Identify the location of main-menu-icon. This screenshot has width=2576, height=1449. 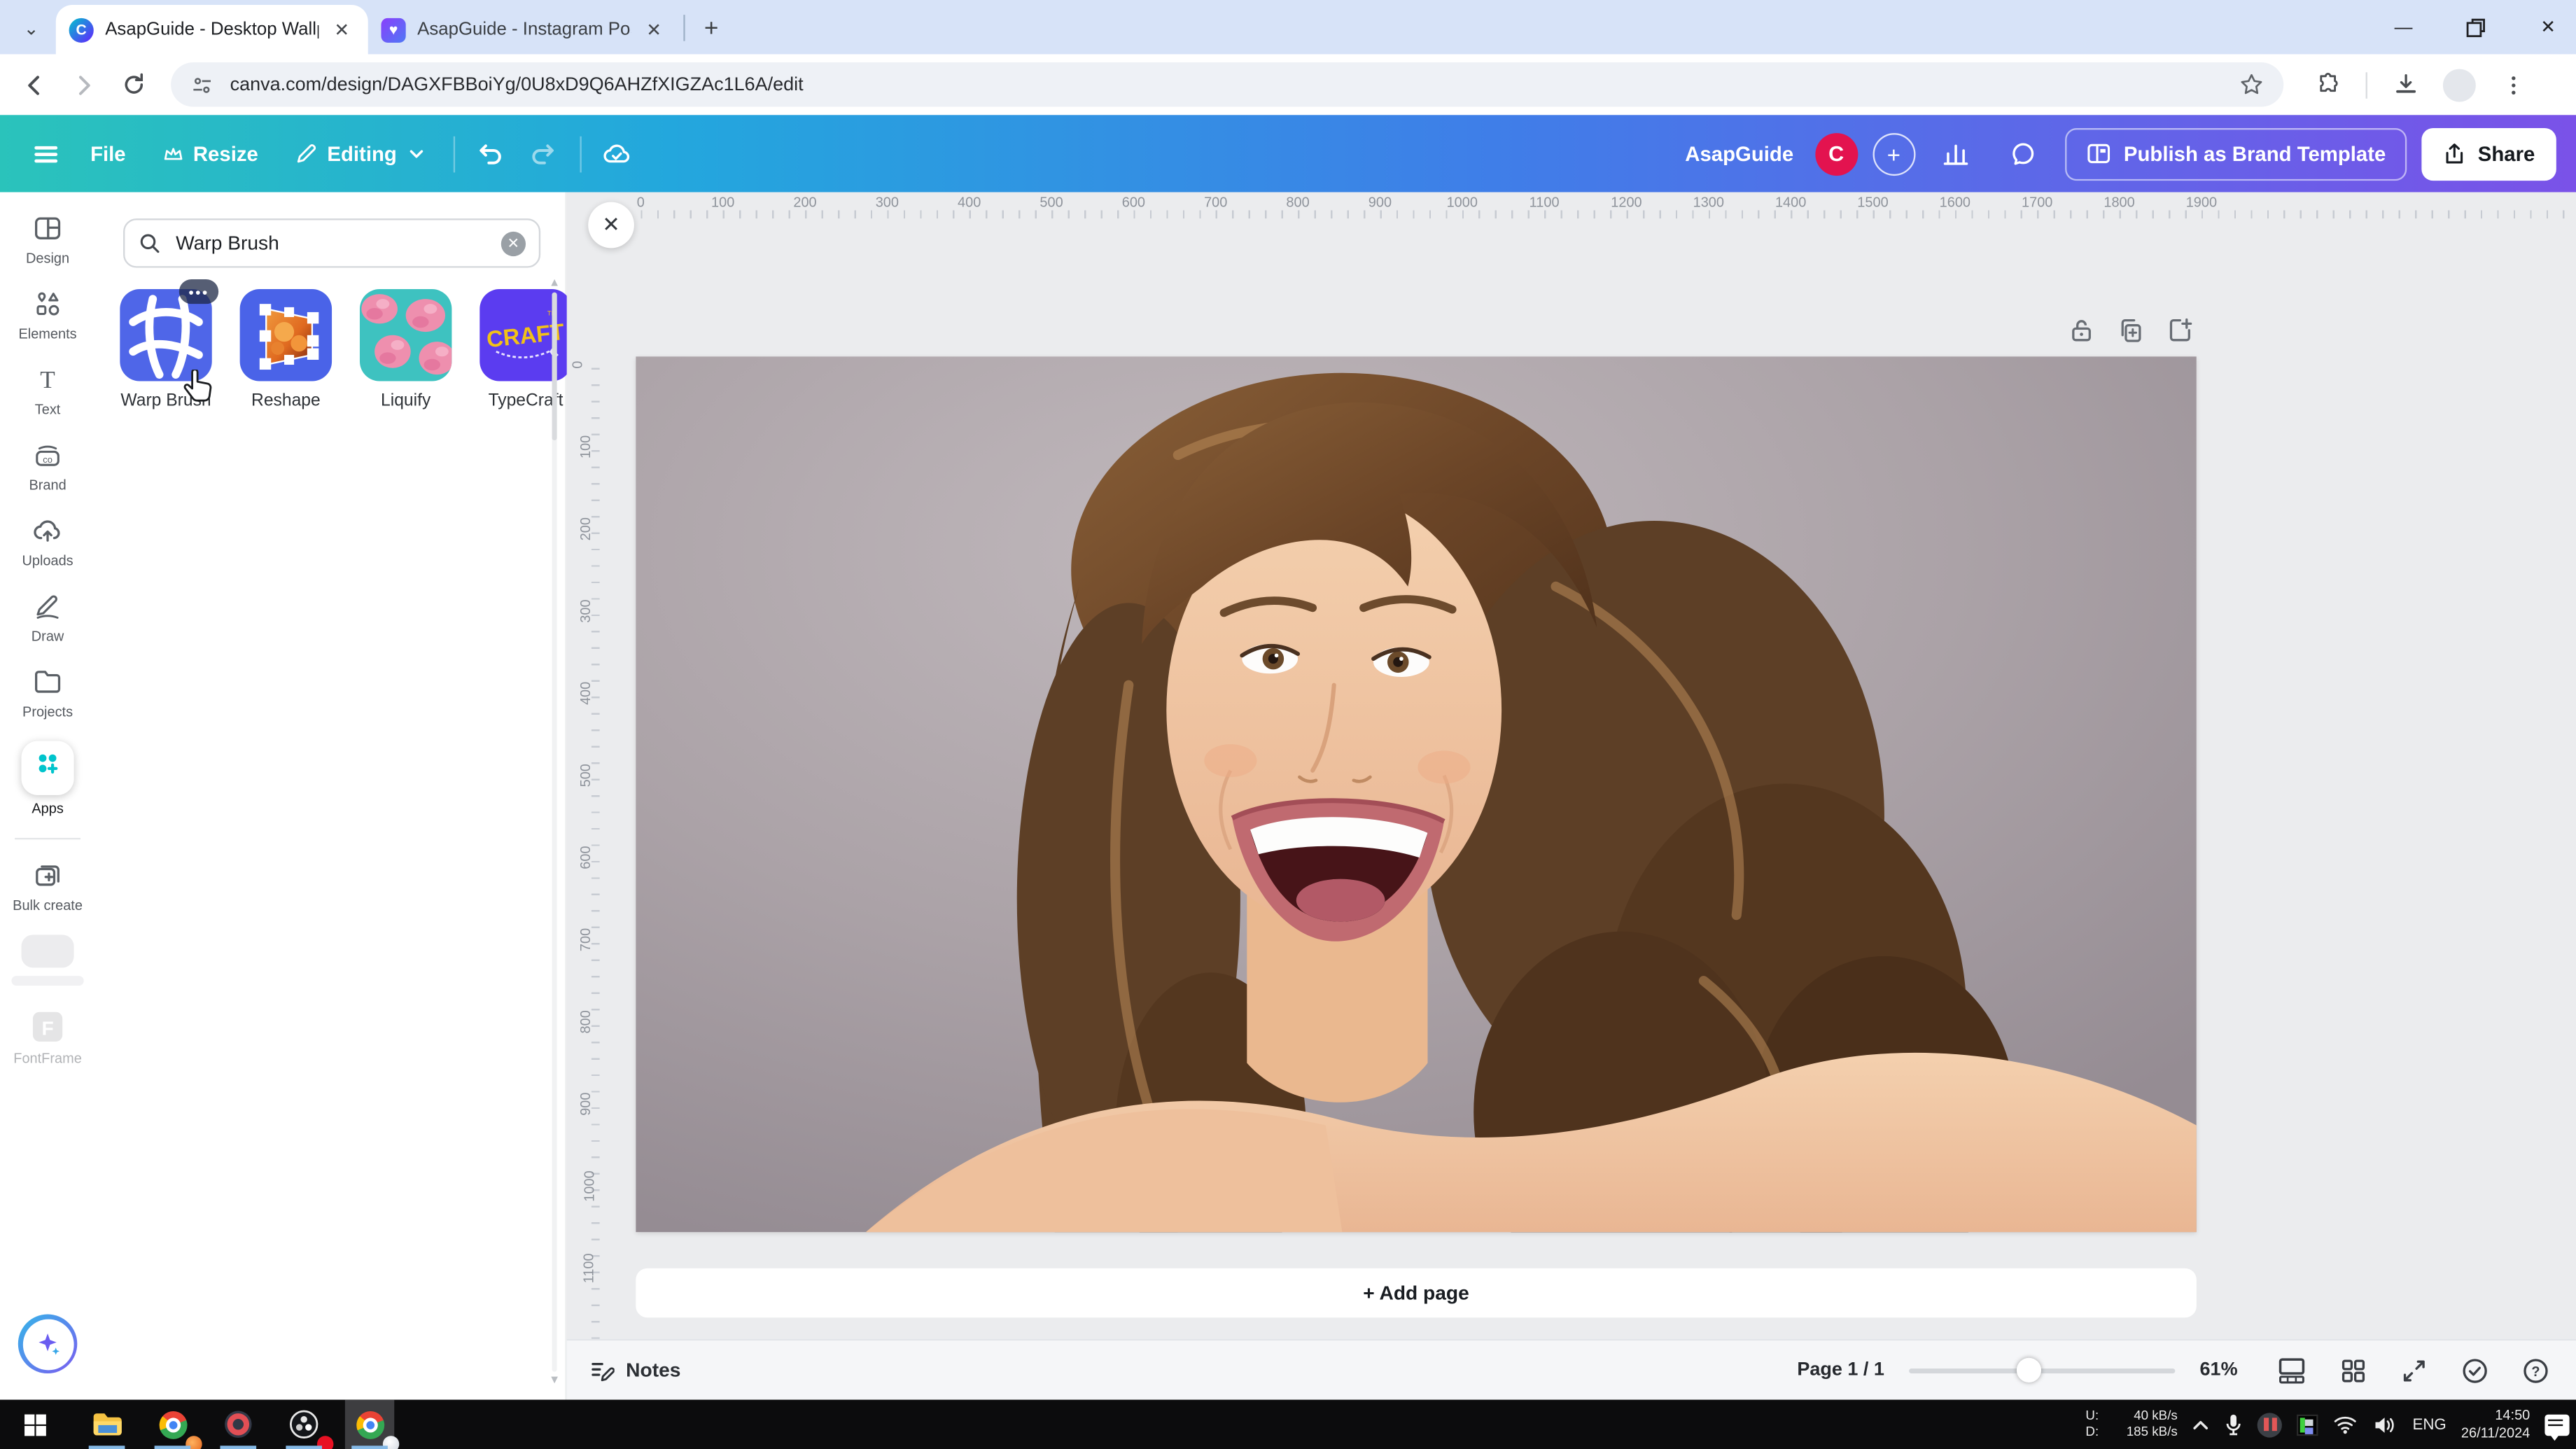
(46, 153).